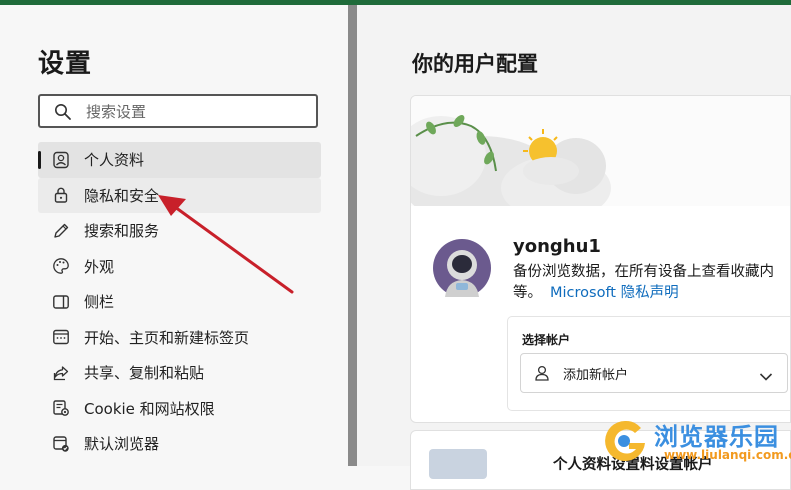 The height and width of the screenshot is (490, 791). What do you see at coordinates (600, 161) in the screenshot?
I see `profile-banner-illustration` at bounding box center [600, 161].